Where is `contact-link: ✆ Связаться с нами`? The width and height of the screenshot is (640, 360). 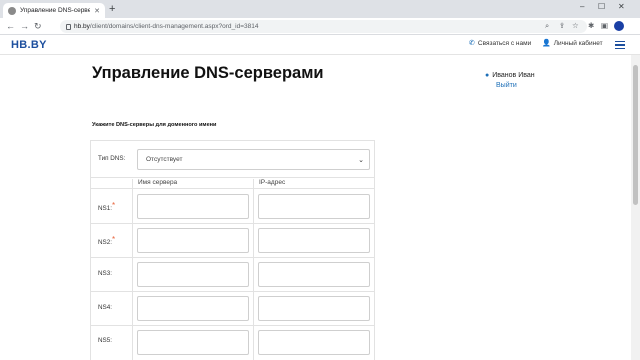 contact-link: ✆ Связаться с нами is located at coordinates (500, 43).